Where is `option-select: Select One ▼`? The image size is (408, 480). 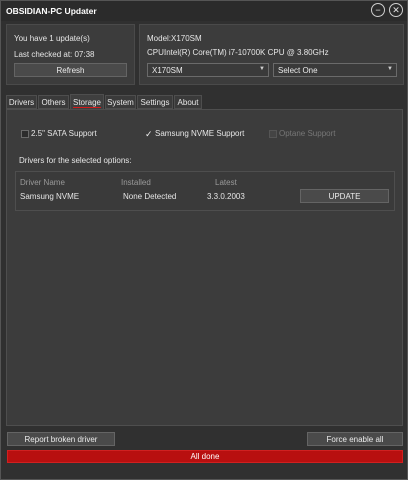
option-select: Select One ▼ is located at coordinates (335, 70).